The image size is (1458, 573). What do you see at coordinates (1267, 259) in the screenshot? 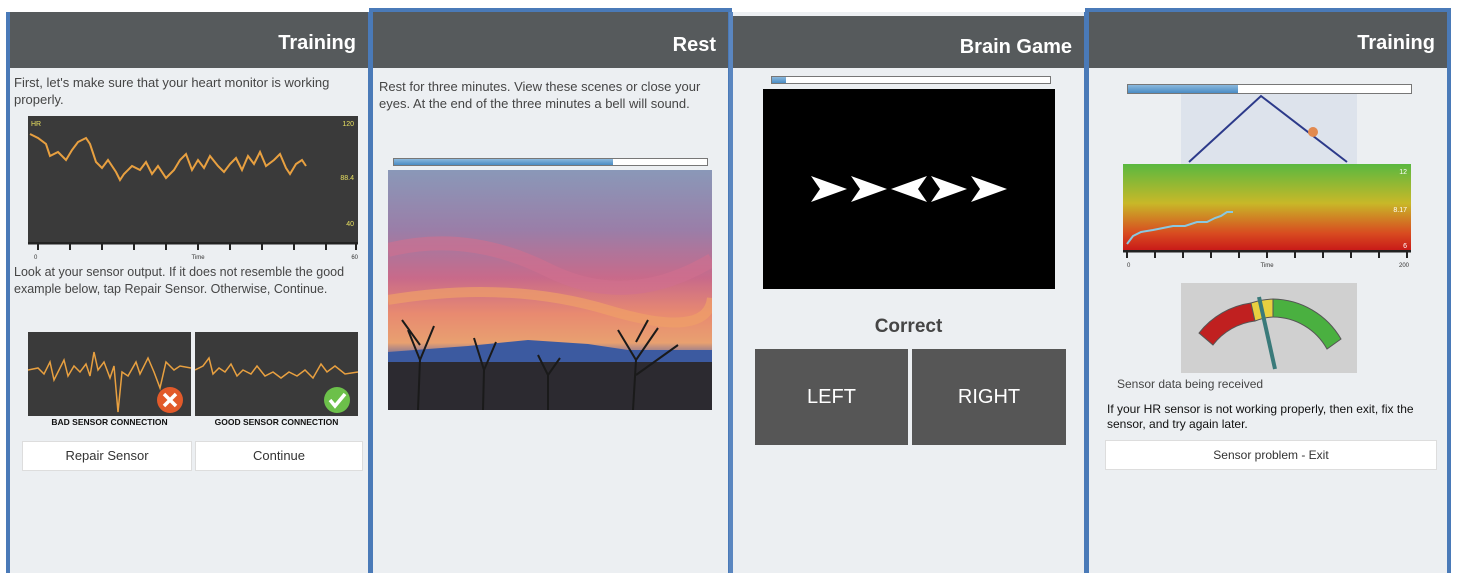
I see `hrv-time-axis: 0 Time 200` at bounding box center [1267, 259].